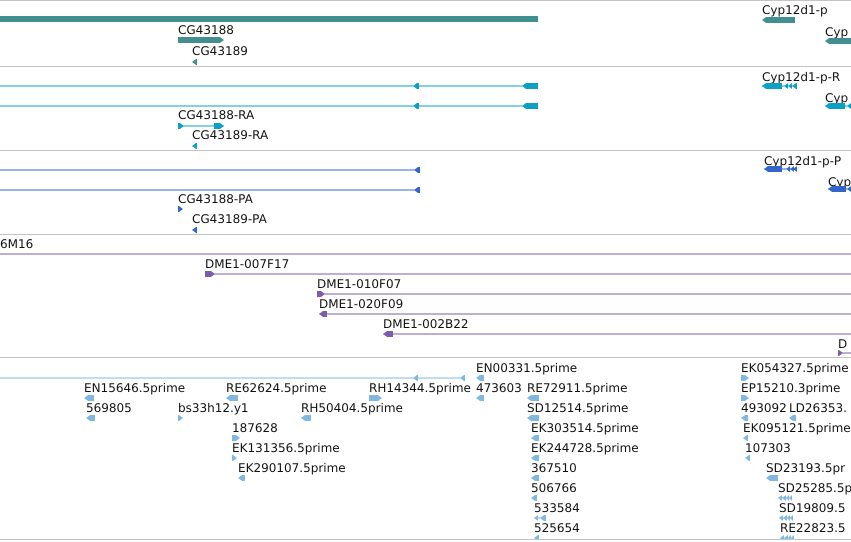 This screenshot has width=851, height=542. Describe the element at coordinates (814, 488) in the screenshot. I see `feature-label: SD25285.5p` at that location.